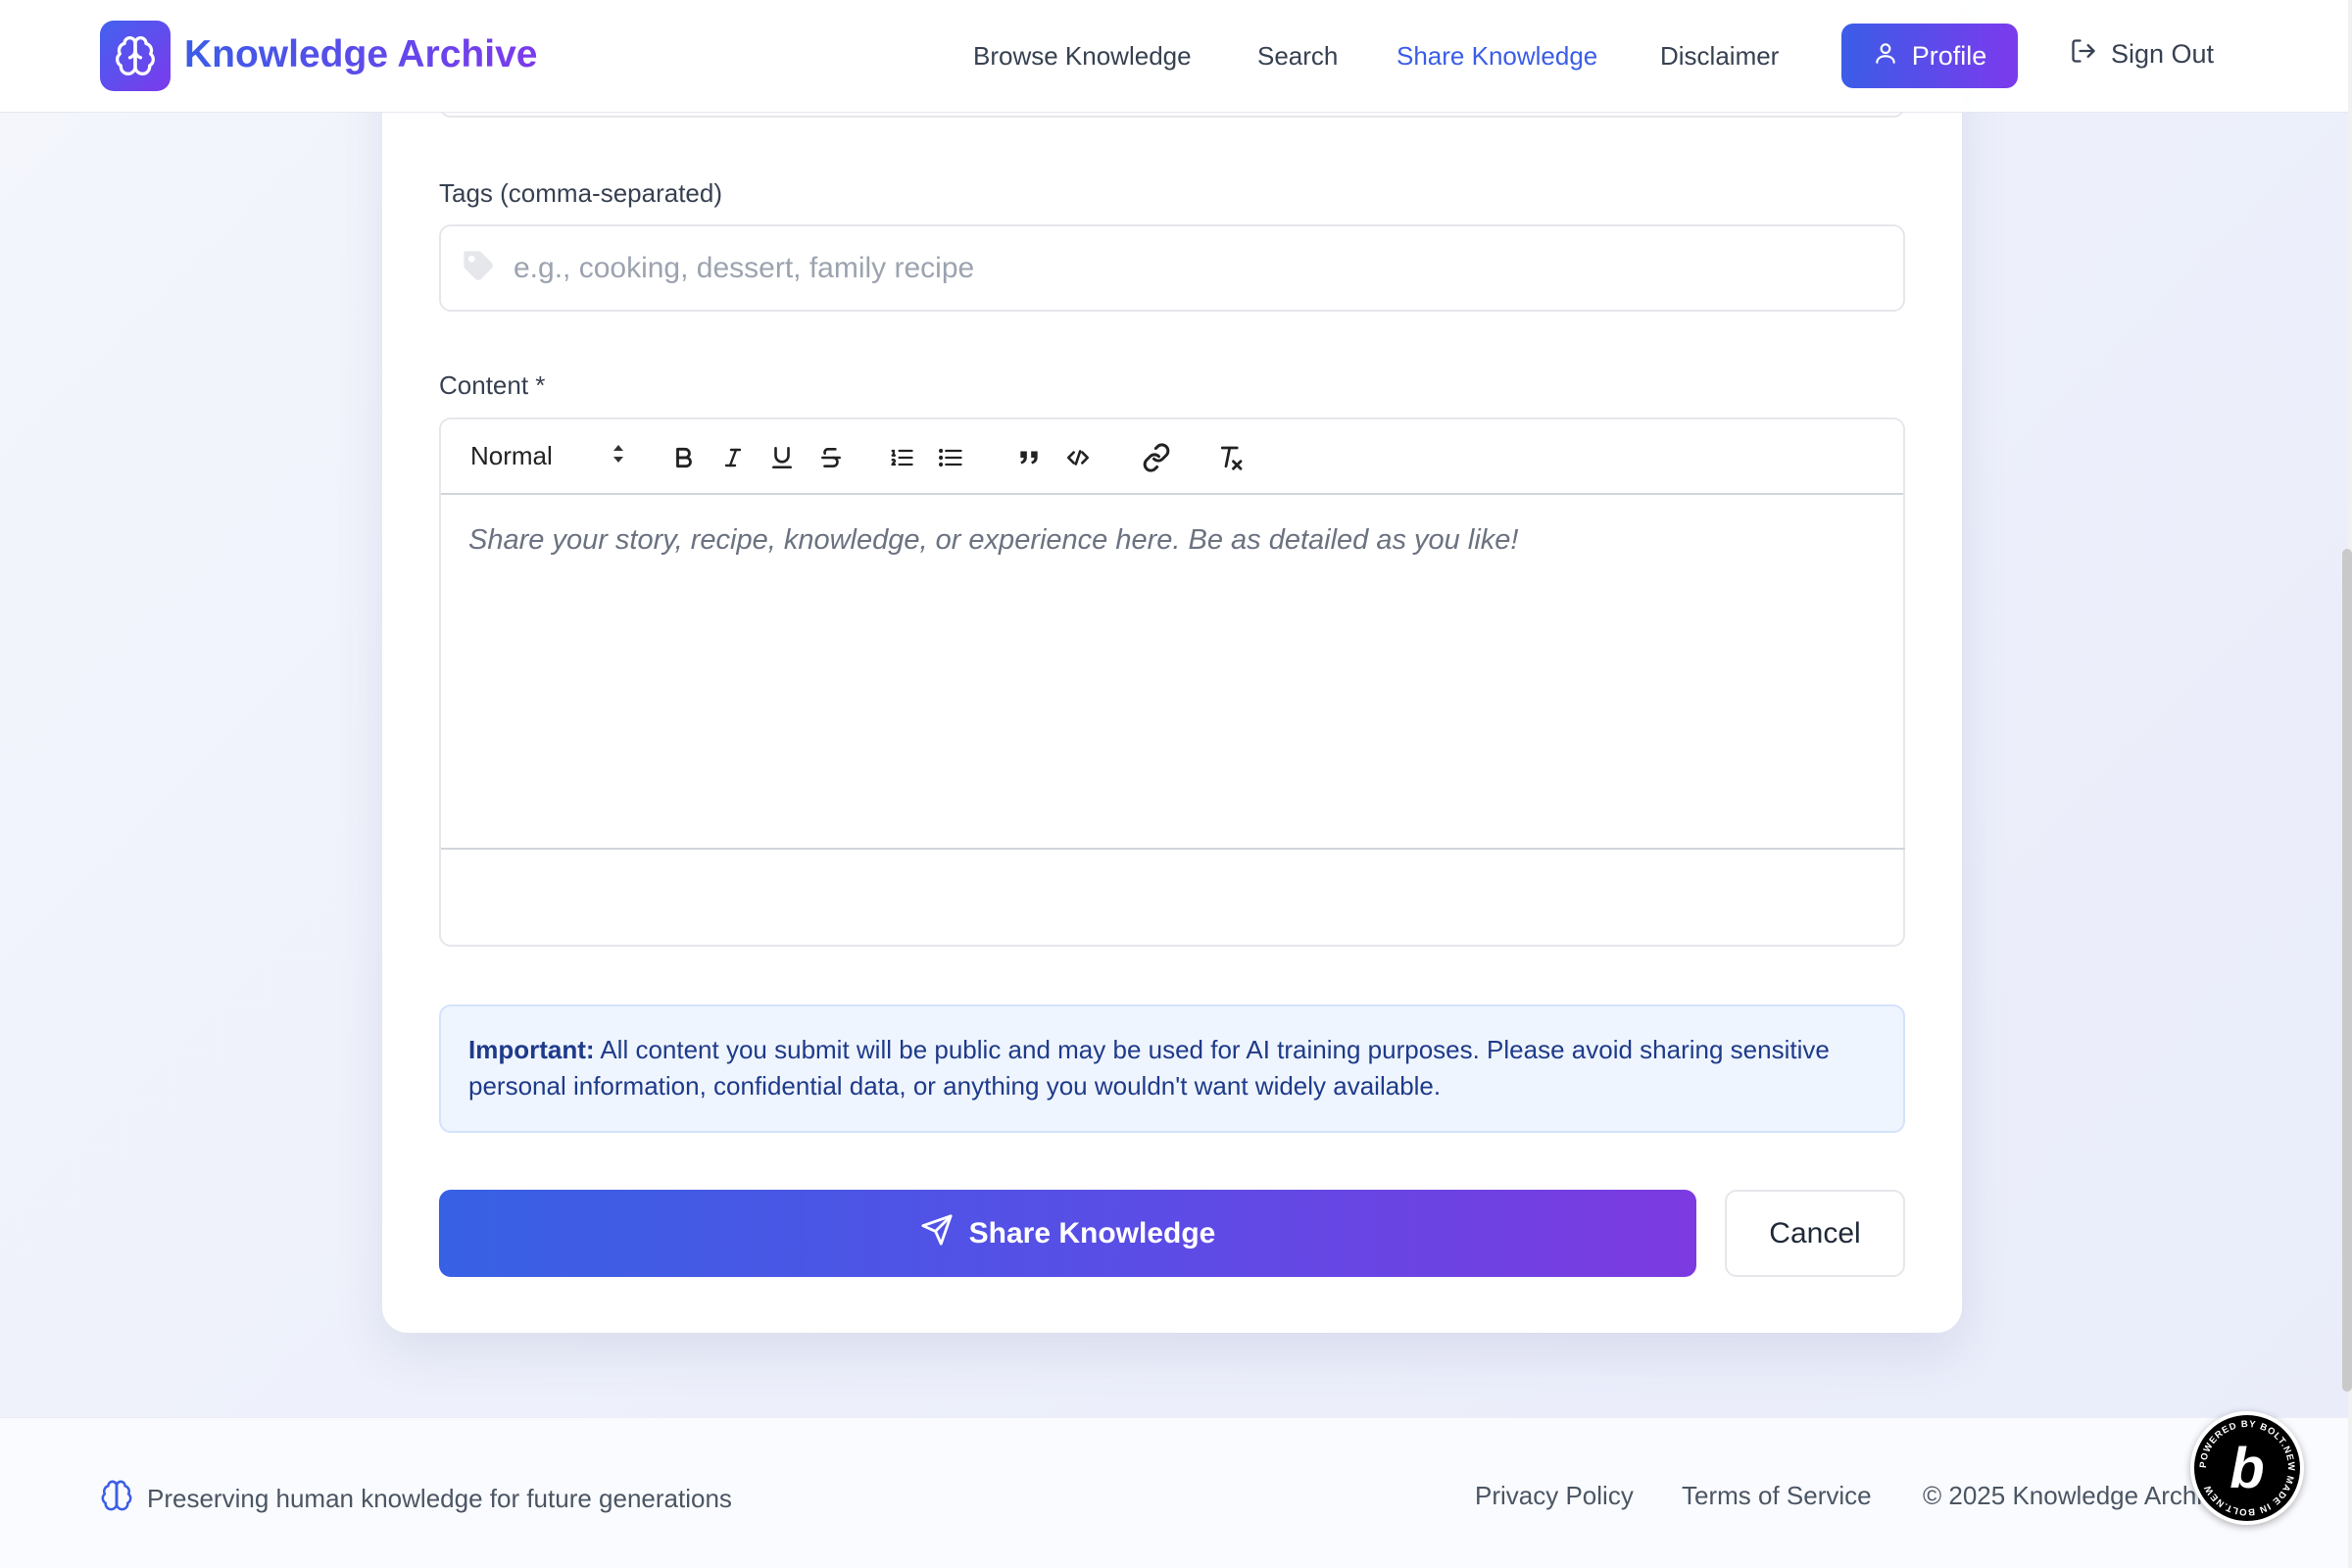 This screenshot has width=2352, height=1568. What do you see at coordinates (1231, 457) in the screenshot?
I see `clear-format-icon` at bounding box center [1231, 457].